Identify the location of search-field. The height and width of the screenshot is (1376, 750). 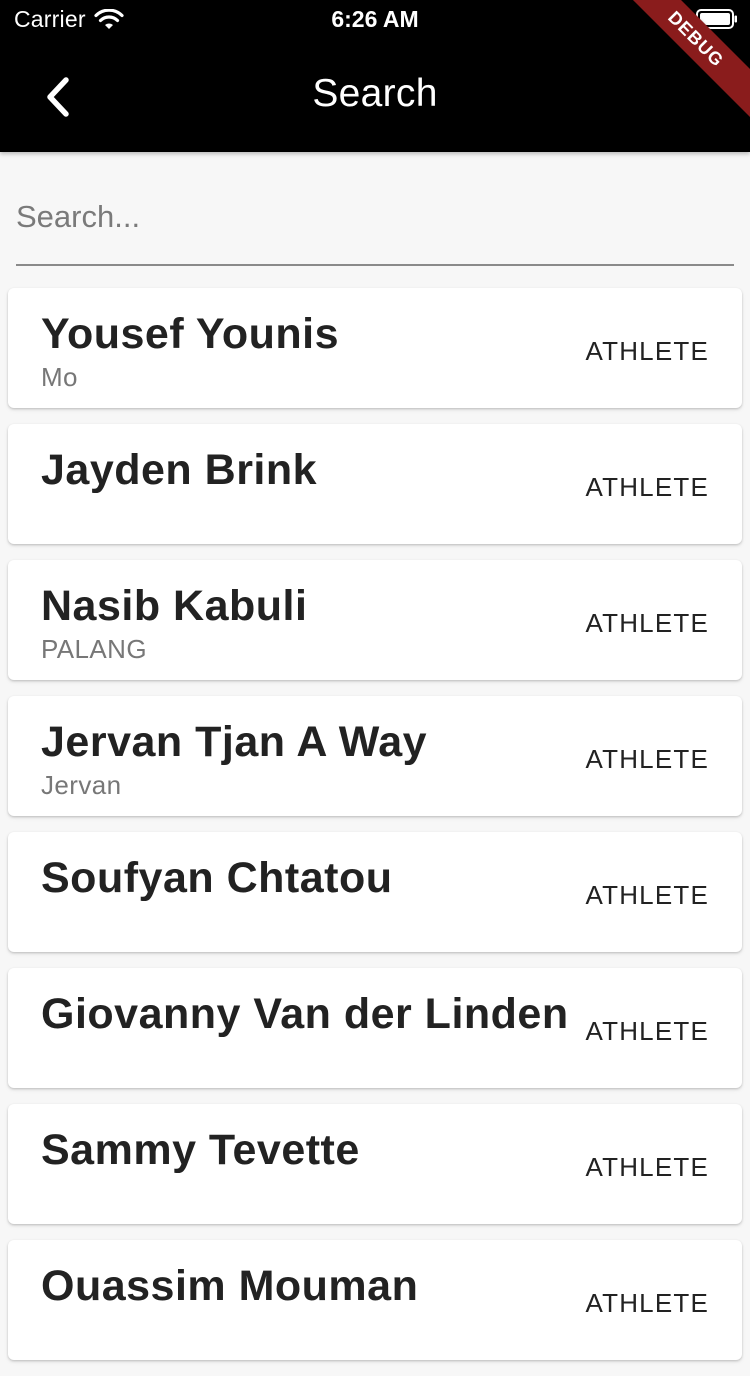
(375, 209).